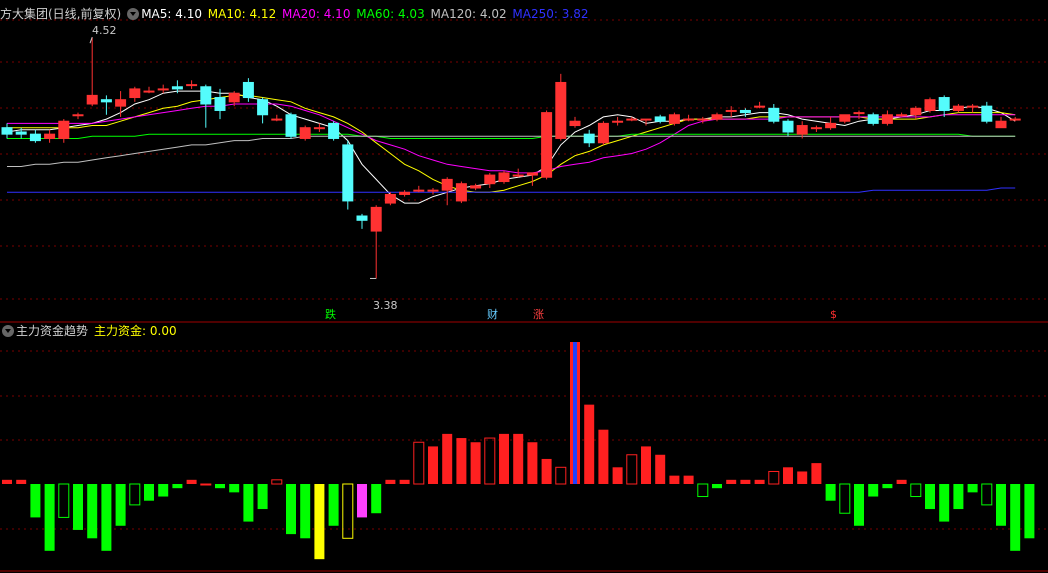 The width and height of the screenshot is (1048, 573). I want to click on event-marker-fall: 跌, so click(330, 315).